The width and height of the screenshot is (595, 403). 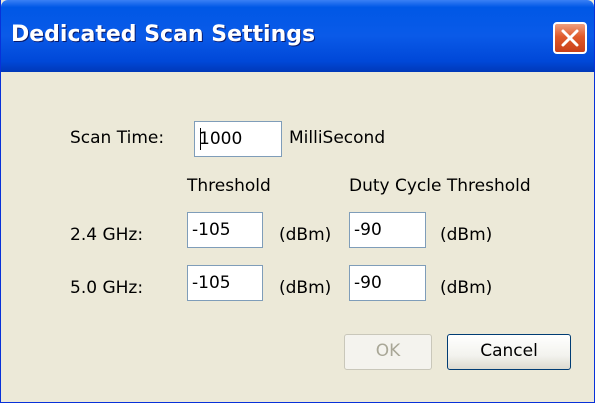 What do you see at coordinates (225, 230) in the screenshot?
I see `threshold-input-2-4ghz: -105` at bounding box center [225, 230].